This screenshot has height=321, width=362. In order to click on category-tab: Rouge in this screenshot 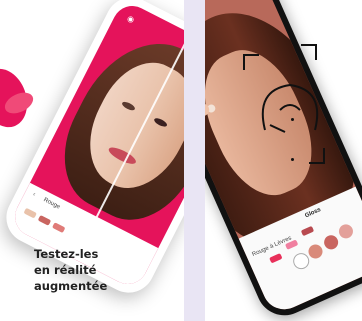, I will do `click(51, 203)`.